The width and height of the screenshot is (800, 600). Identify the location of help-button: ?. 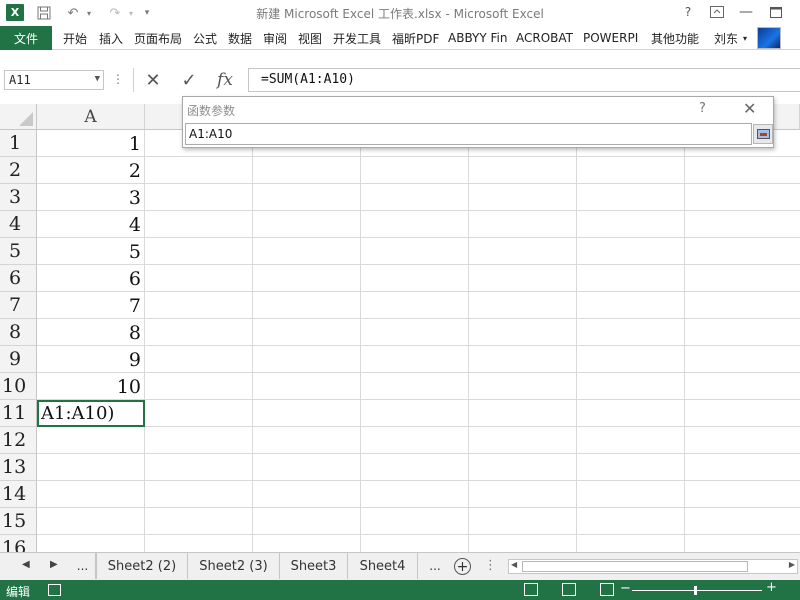
(688, 12).